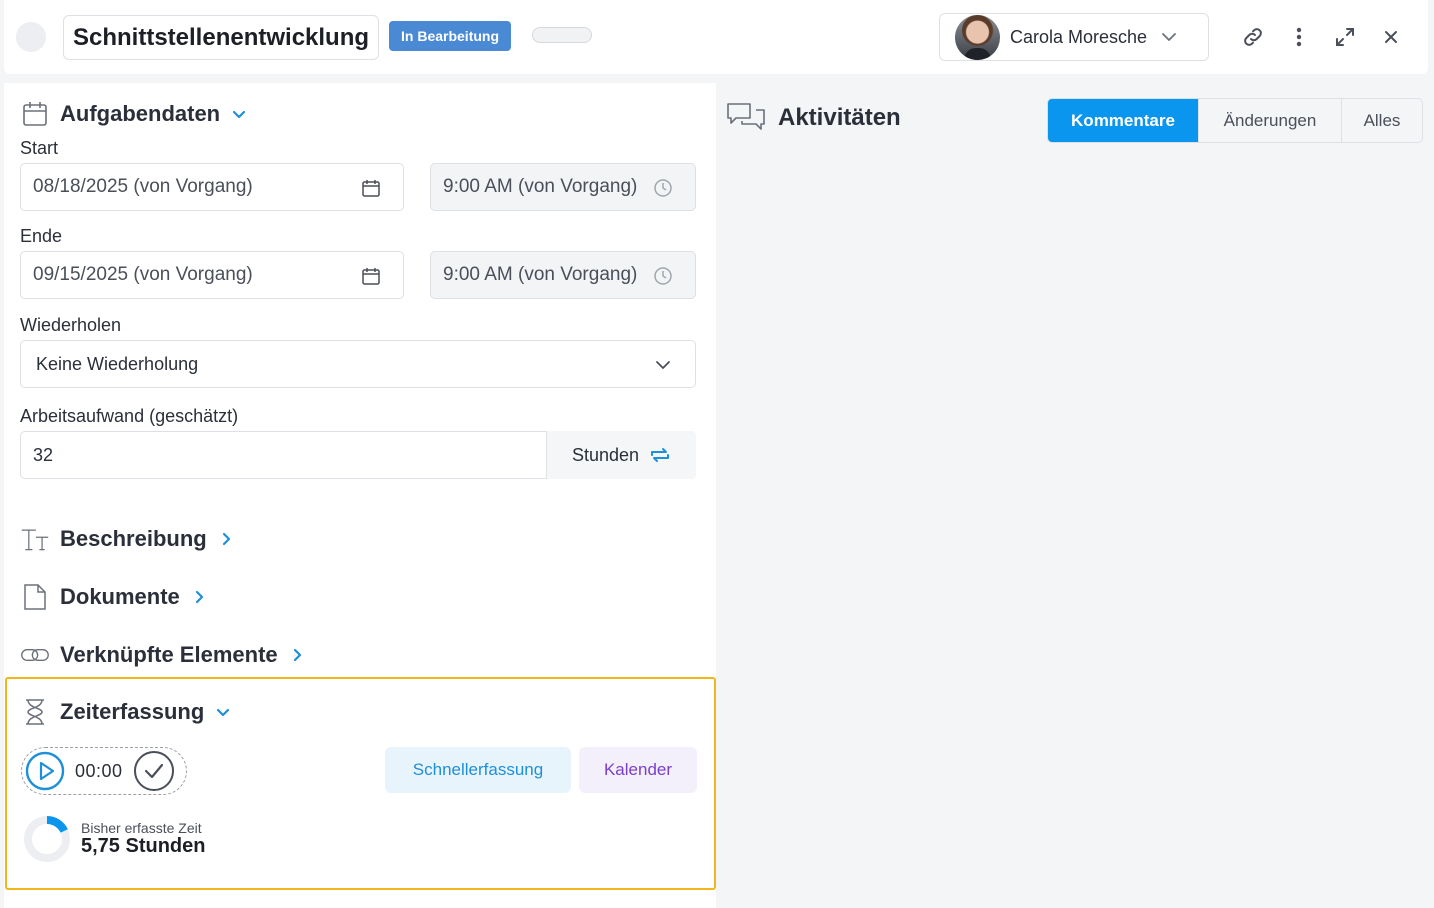 The image size is (1434, 908). Describe the element at coordinates (450, 36) in the screenshot. I see `status-badge: In Bearbeitung` at that location.